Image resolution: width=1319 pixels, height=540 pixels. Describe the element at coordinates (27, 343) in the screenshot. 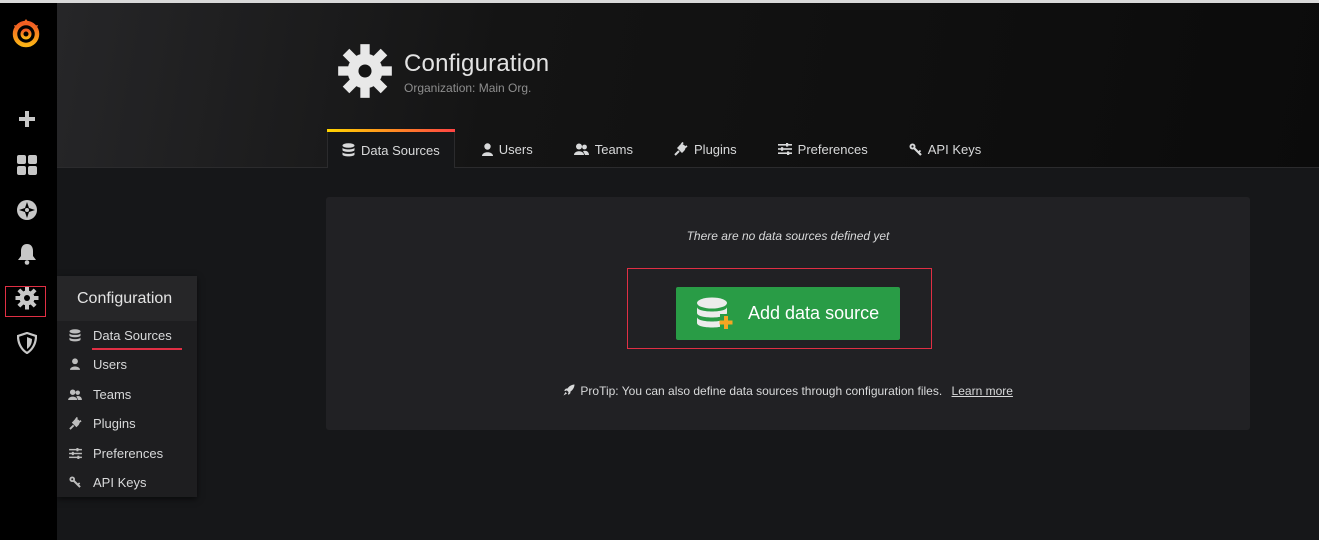

I see `shield-icon` at that location.